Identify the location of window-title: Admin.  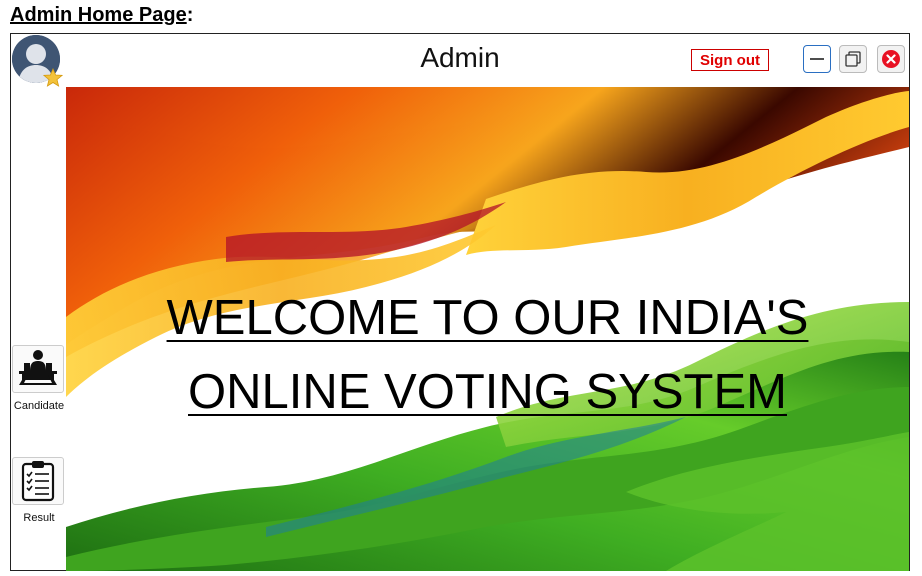
(460, 57).